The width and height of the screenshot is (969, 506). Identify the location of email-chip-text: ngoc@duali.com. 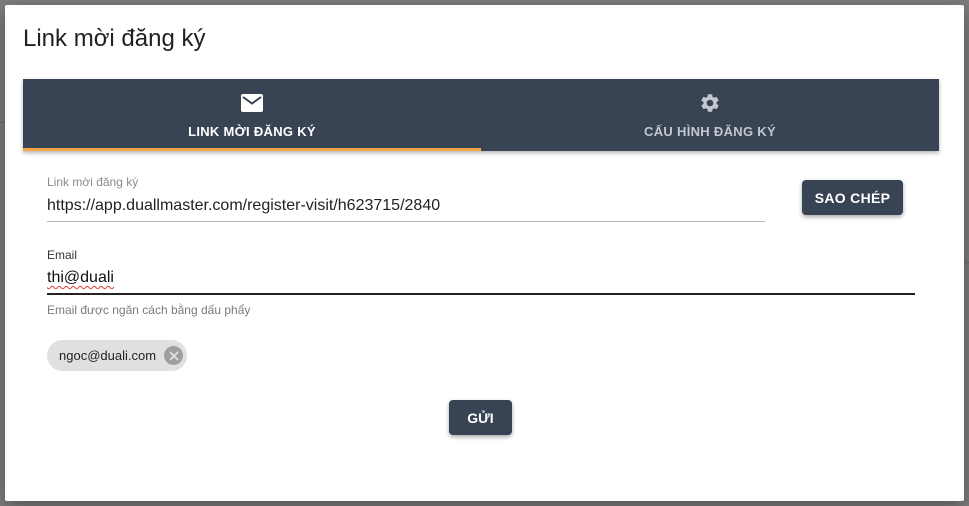
(108, 355).